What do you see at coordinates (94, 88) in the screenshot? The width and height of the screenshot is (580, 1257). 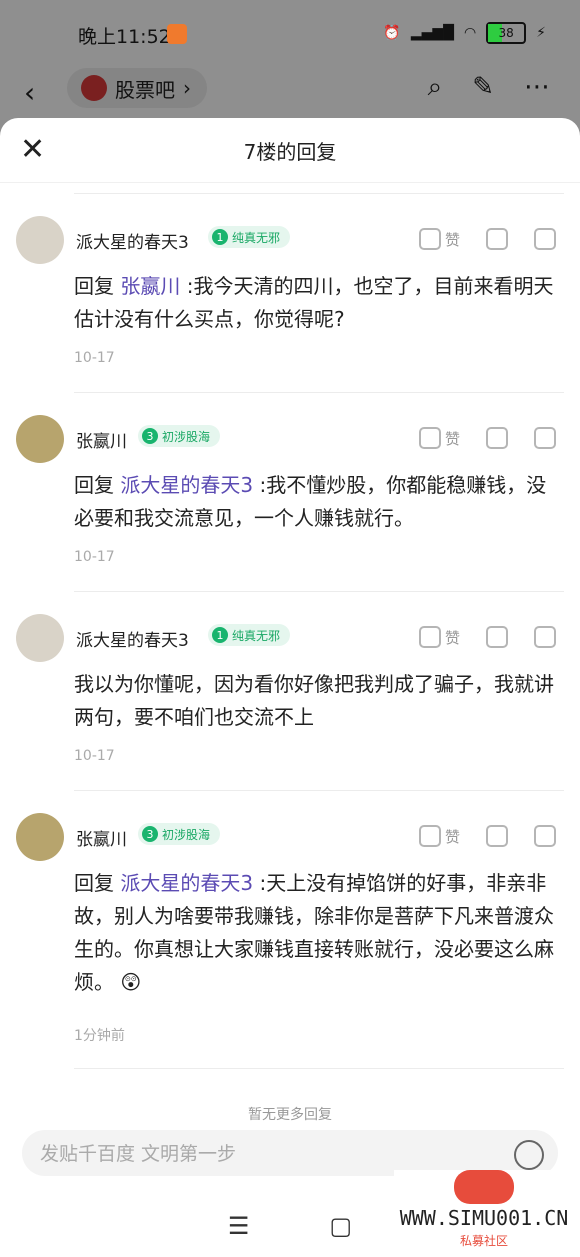 I see `forum-avatar` at bounding box center [94, 88].